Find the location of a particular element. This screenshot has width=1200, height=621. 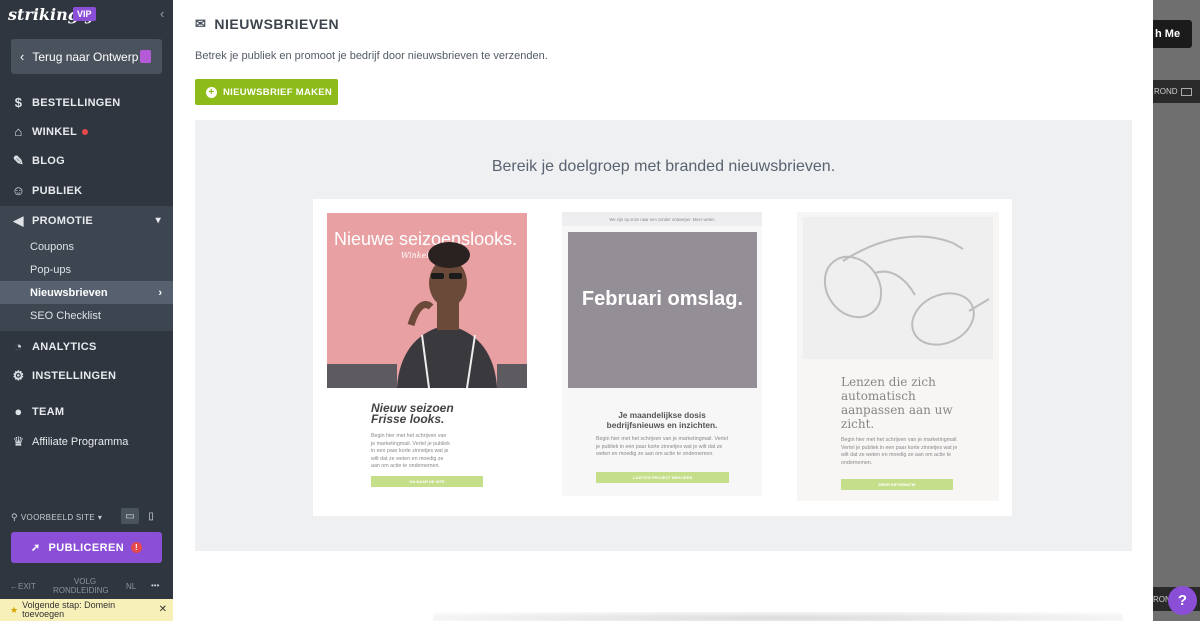

make-newsletter-label: NIEUWSBRIEF MAKEN is located at coordinates (278, 92).